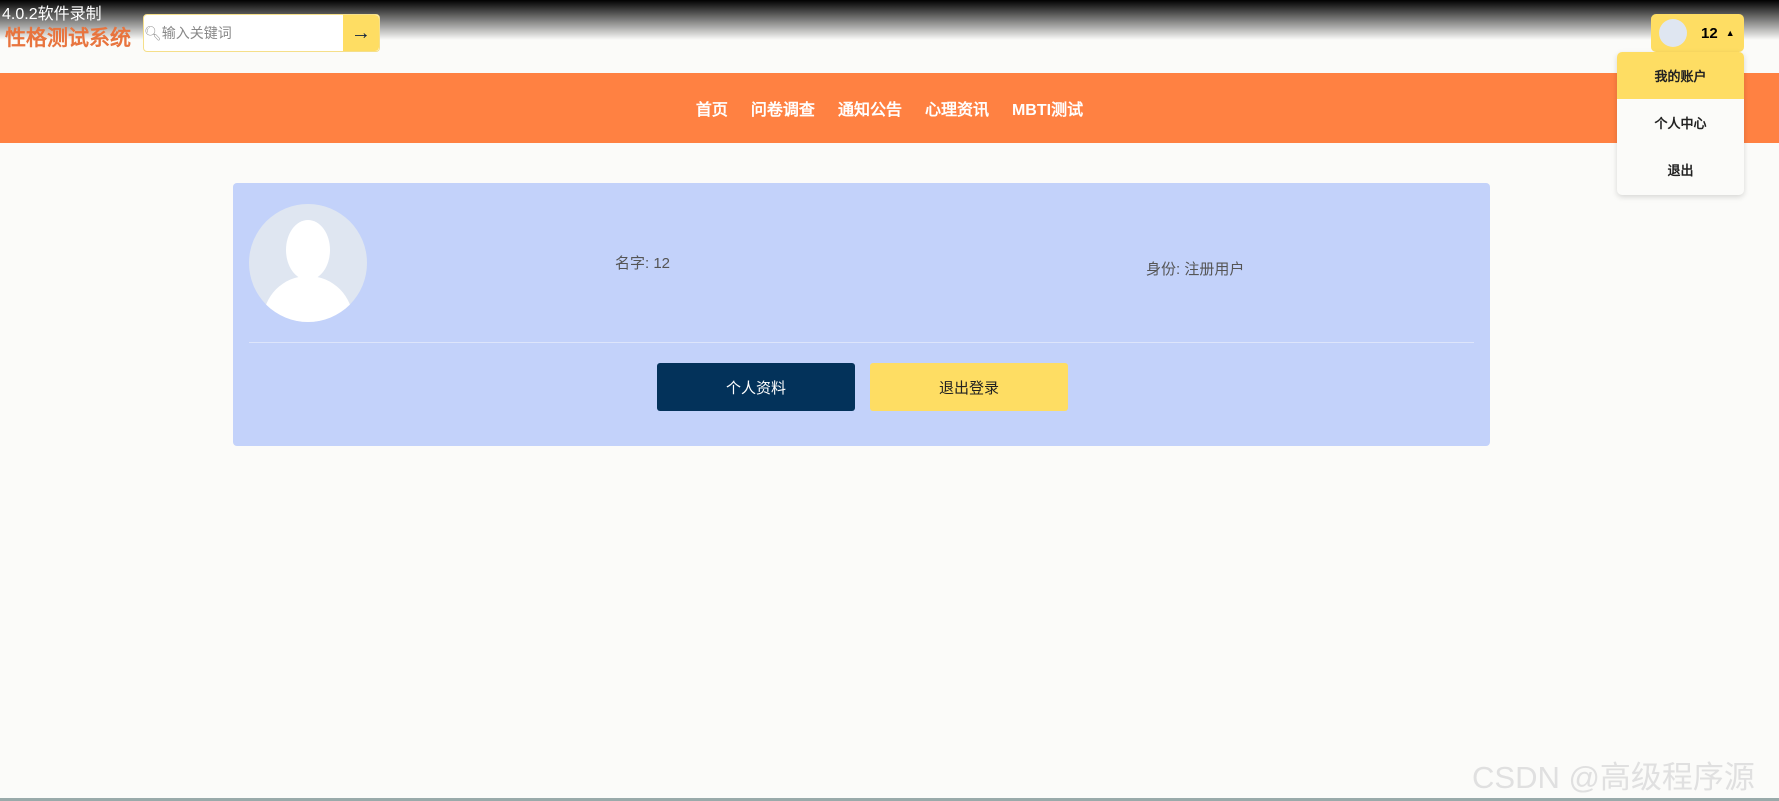 The width and height of the screenshot is (1779, 801). What do you see at coordinates (68, 37) in the screenshot?
I see `site-logo: 性格测试系统` at bounding box center [68, 37].